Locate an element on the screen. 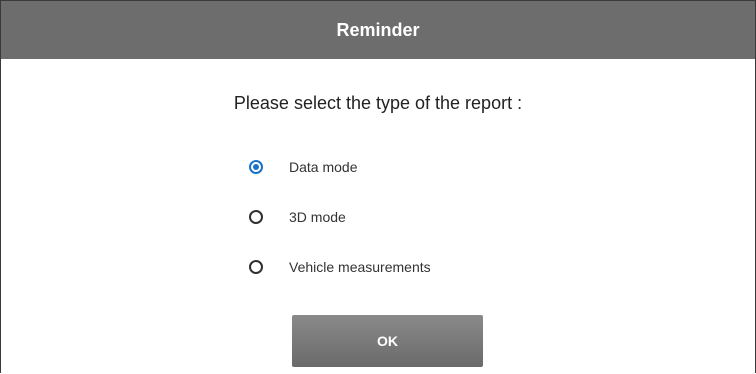 This screenshot has width=756, height=374. radio-selected-dot is located at coordinates (256, 167).